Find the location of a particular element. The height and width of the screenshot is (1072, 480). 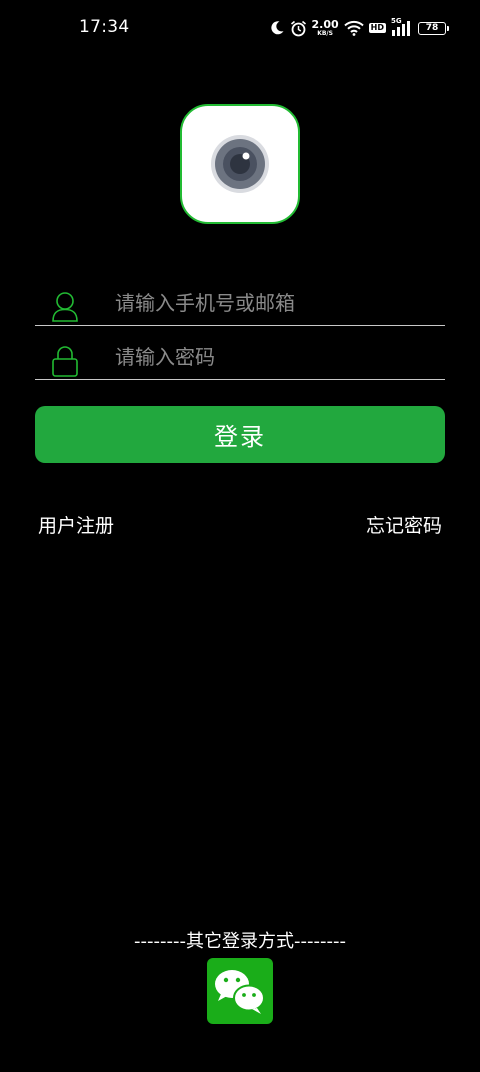

net-speed: 2.00 KB/S is located at coordinates (325, 28).